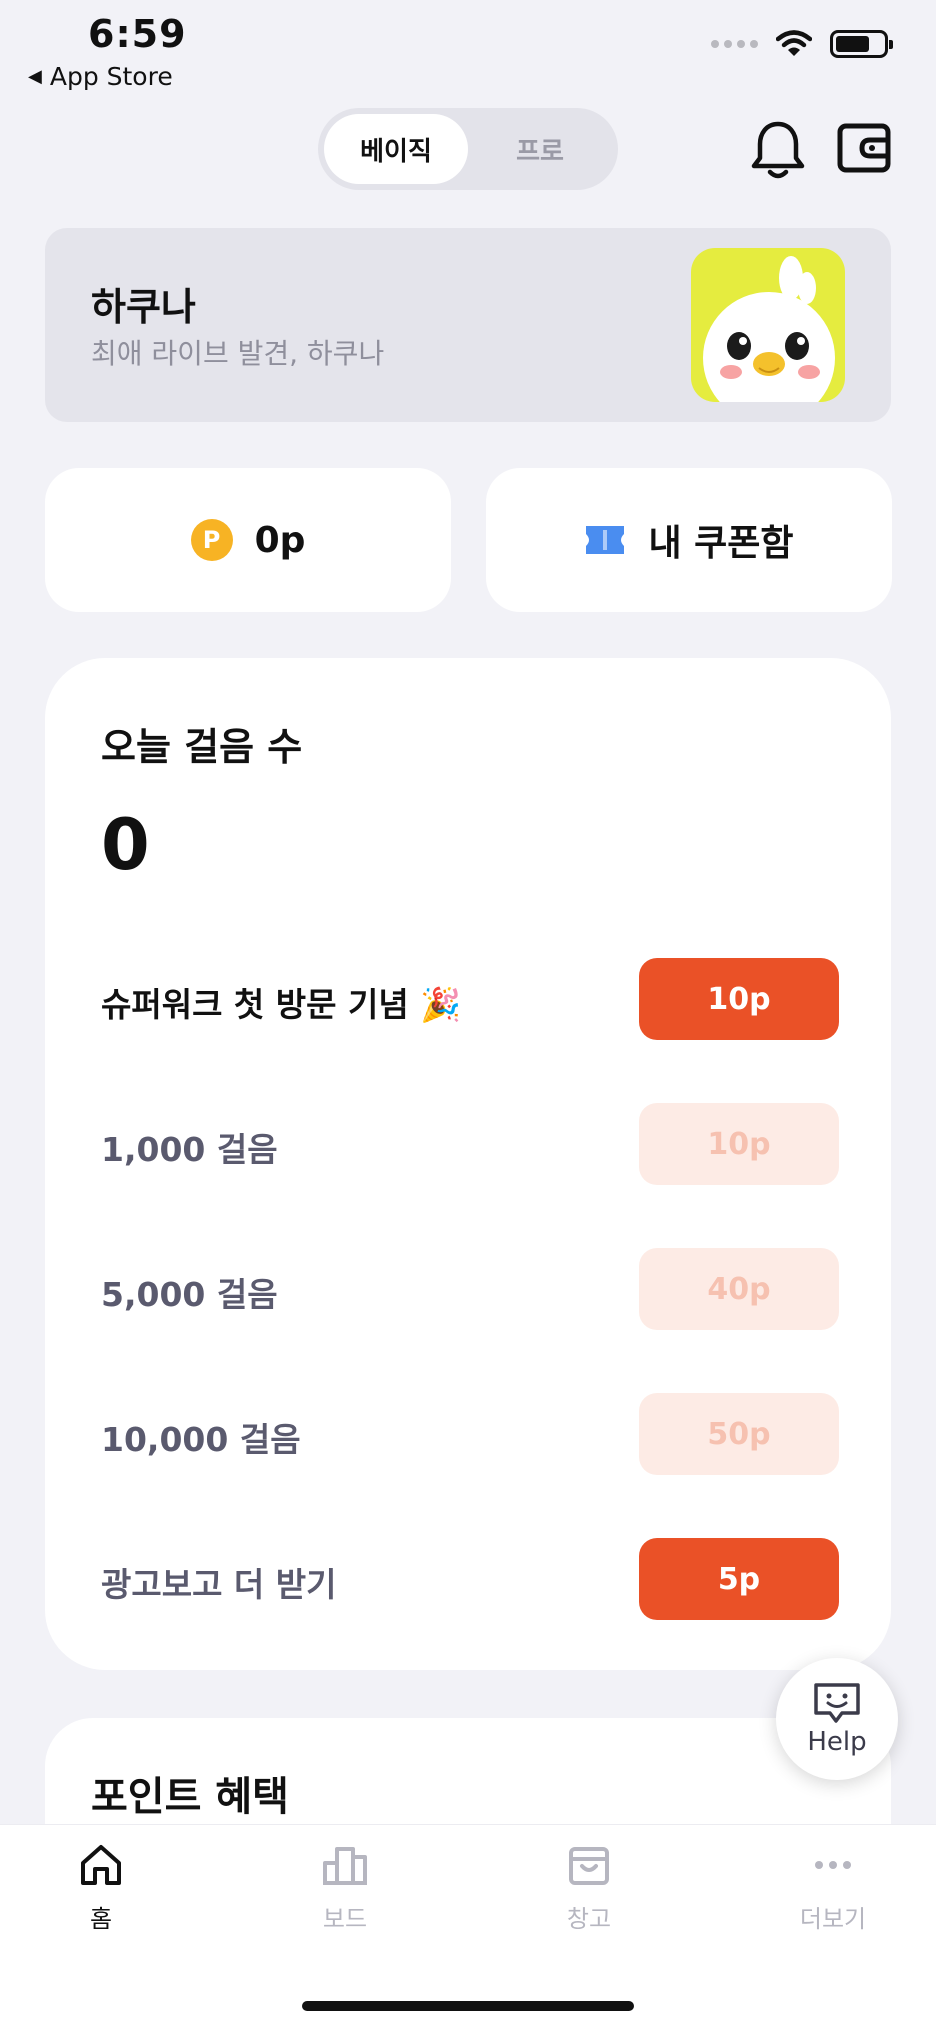 This screenshot has width=936, height=2026. What do you see at coordinates (468, 2006) in the screenshot?
I see `home-indicator` at bounding box center [468, 2006].